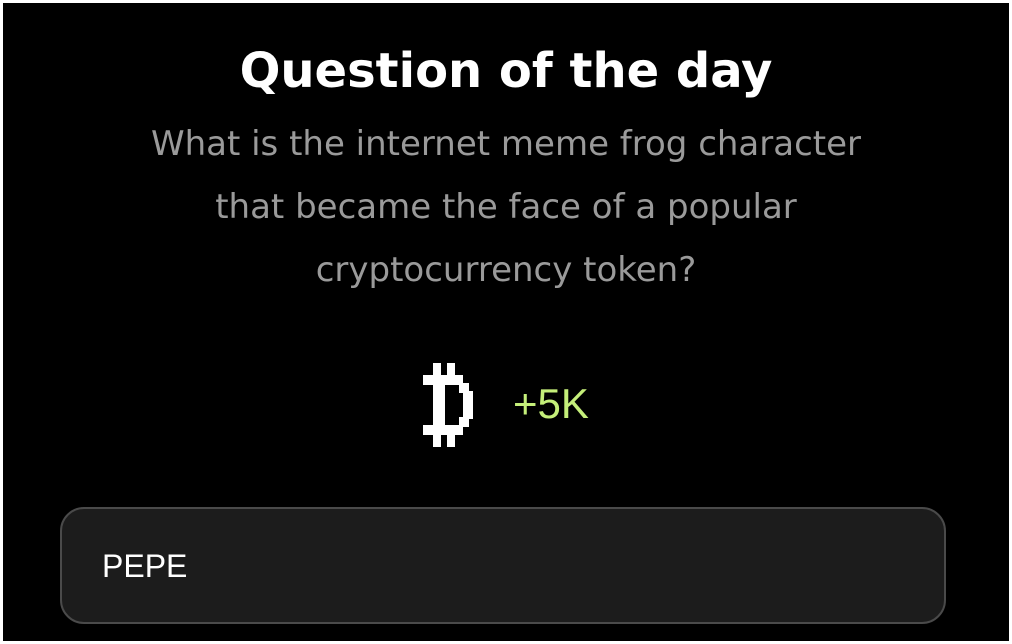  I want to click on page-title: Question of the day, so click(506, 71).